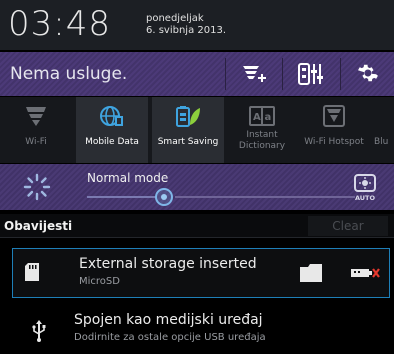  I want to click on toggle-mobile-data: Mobile Data, so click(112, 130).